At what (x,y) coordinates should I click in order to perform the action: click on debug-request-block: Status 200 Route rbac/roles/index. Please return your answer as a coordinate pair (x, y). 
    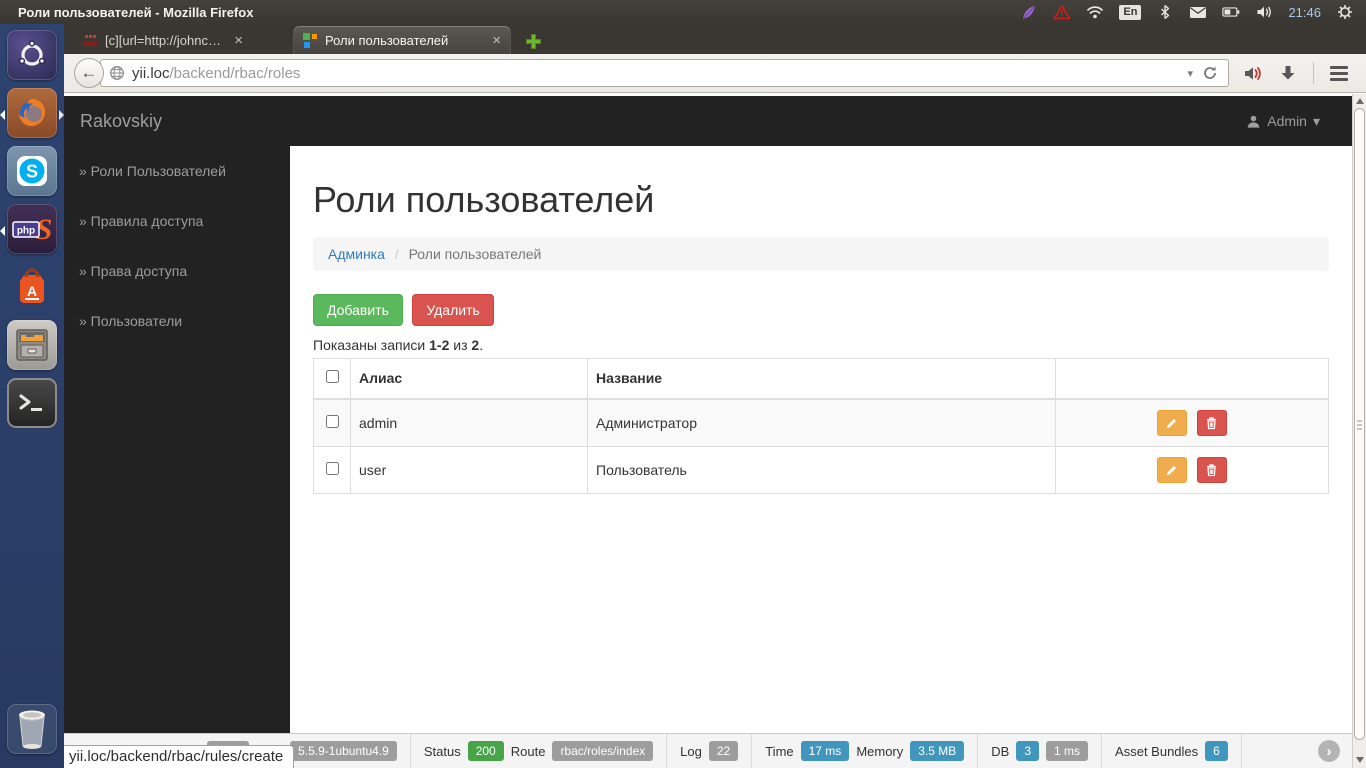
    Looking at the image, I should click on (539, 751).